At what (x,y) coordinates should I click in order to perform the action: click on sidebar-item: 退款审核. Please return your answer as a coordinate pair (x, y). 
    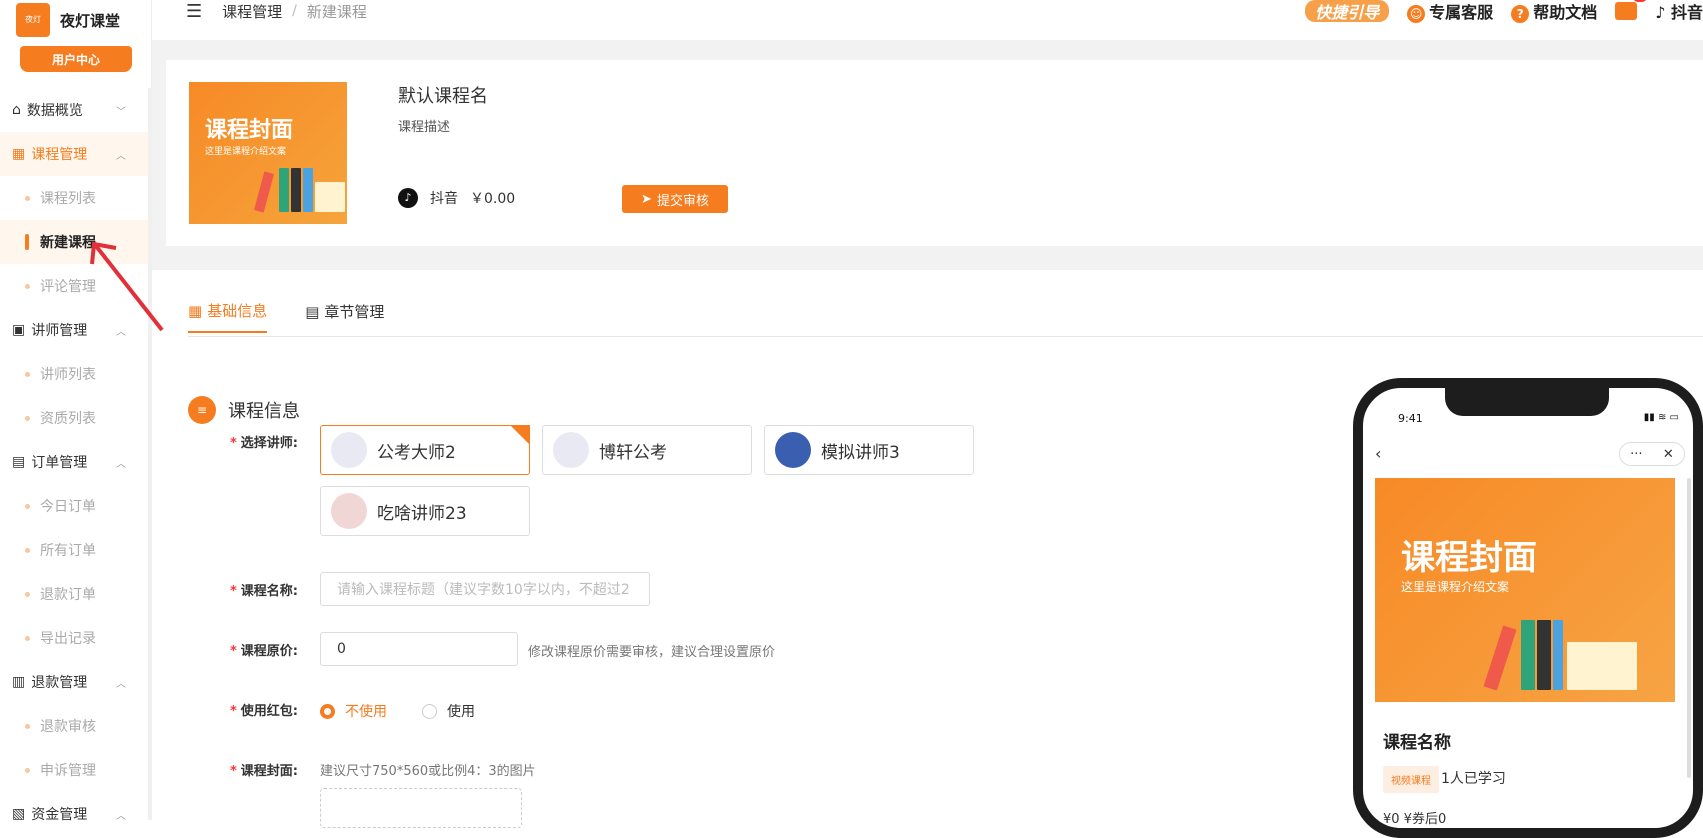
    Looking at the image, I should click on (75, 726).